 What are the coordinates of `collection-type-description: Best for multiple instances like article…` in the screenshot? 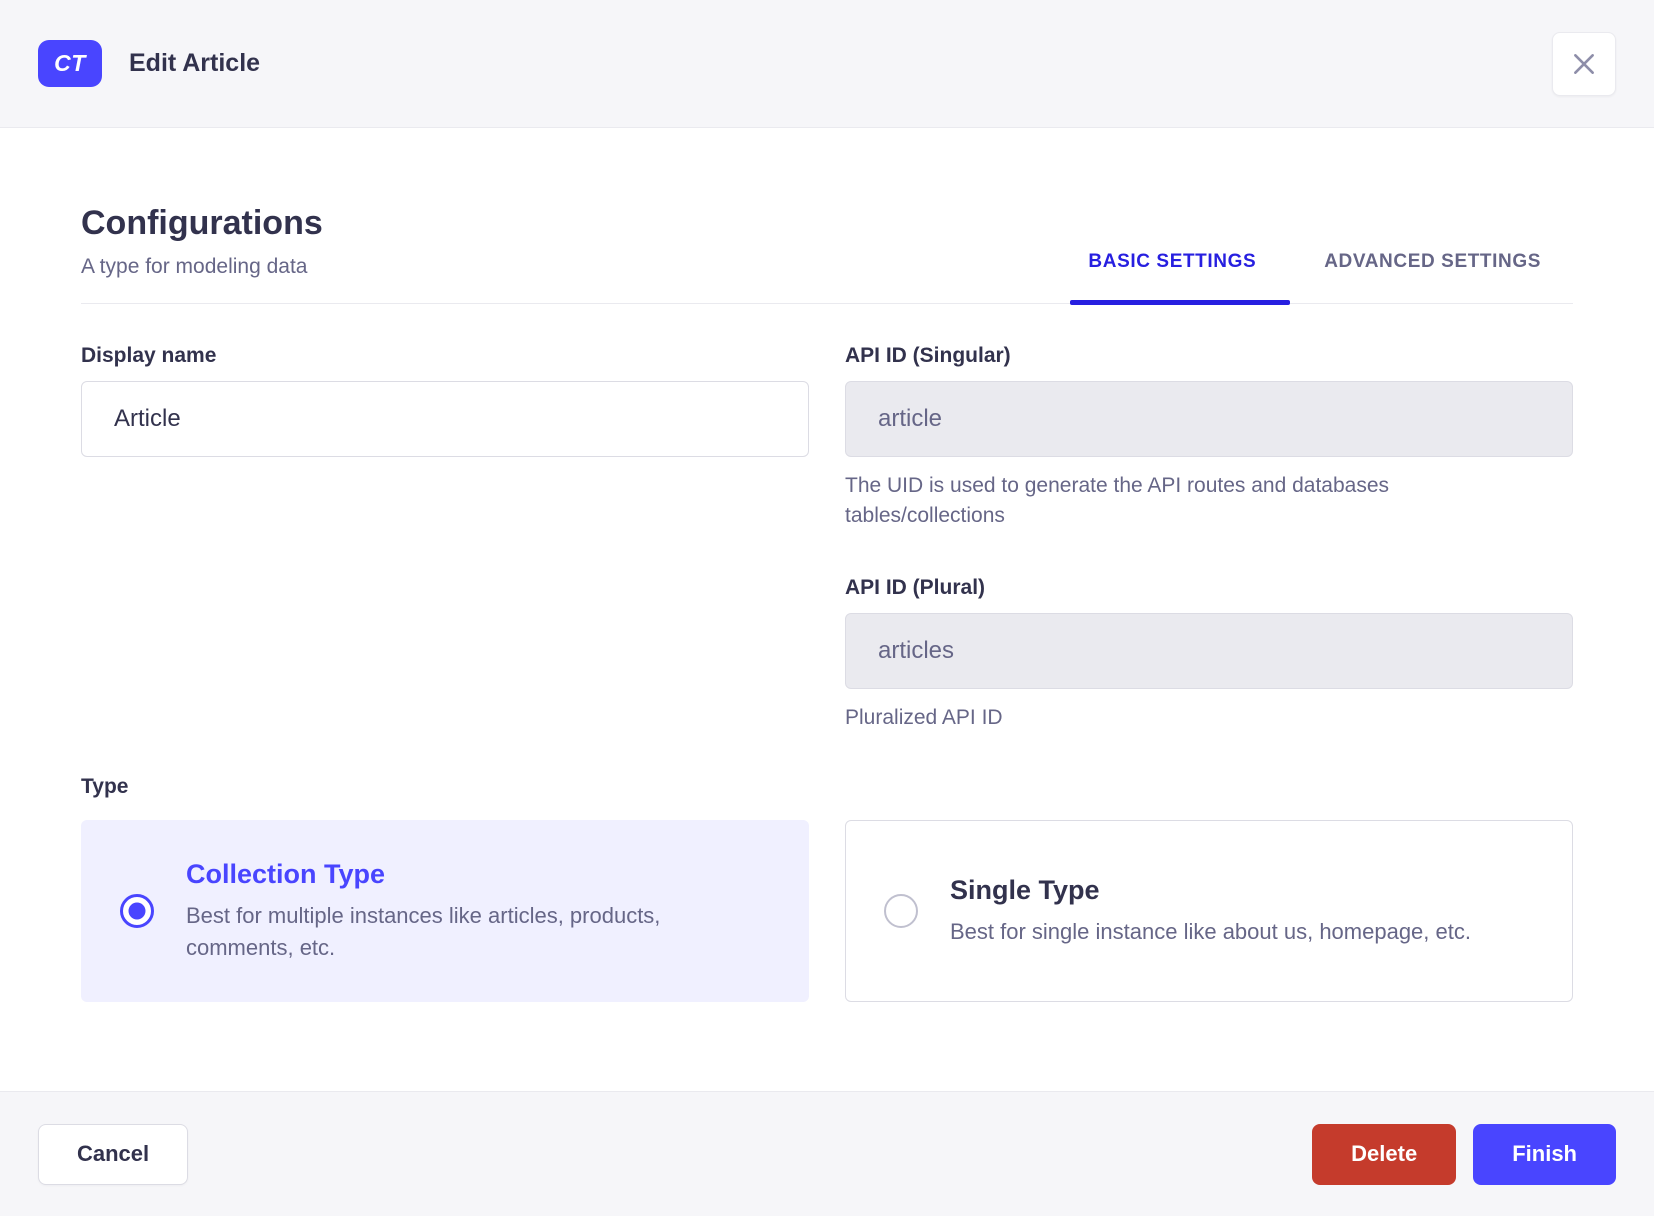 It's located at (423, 931).